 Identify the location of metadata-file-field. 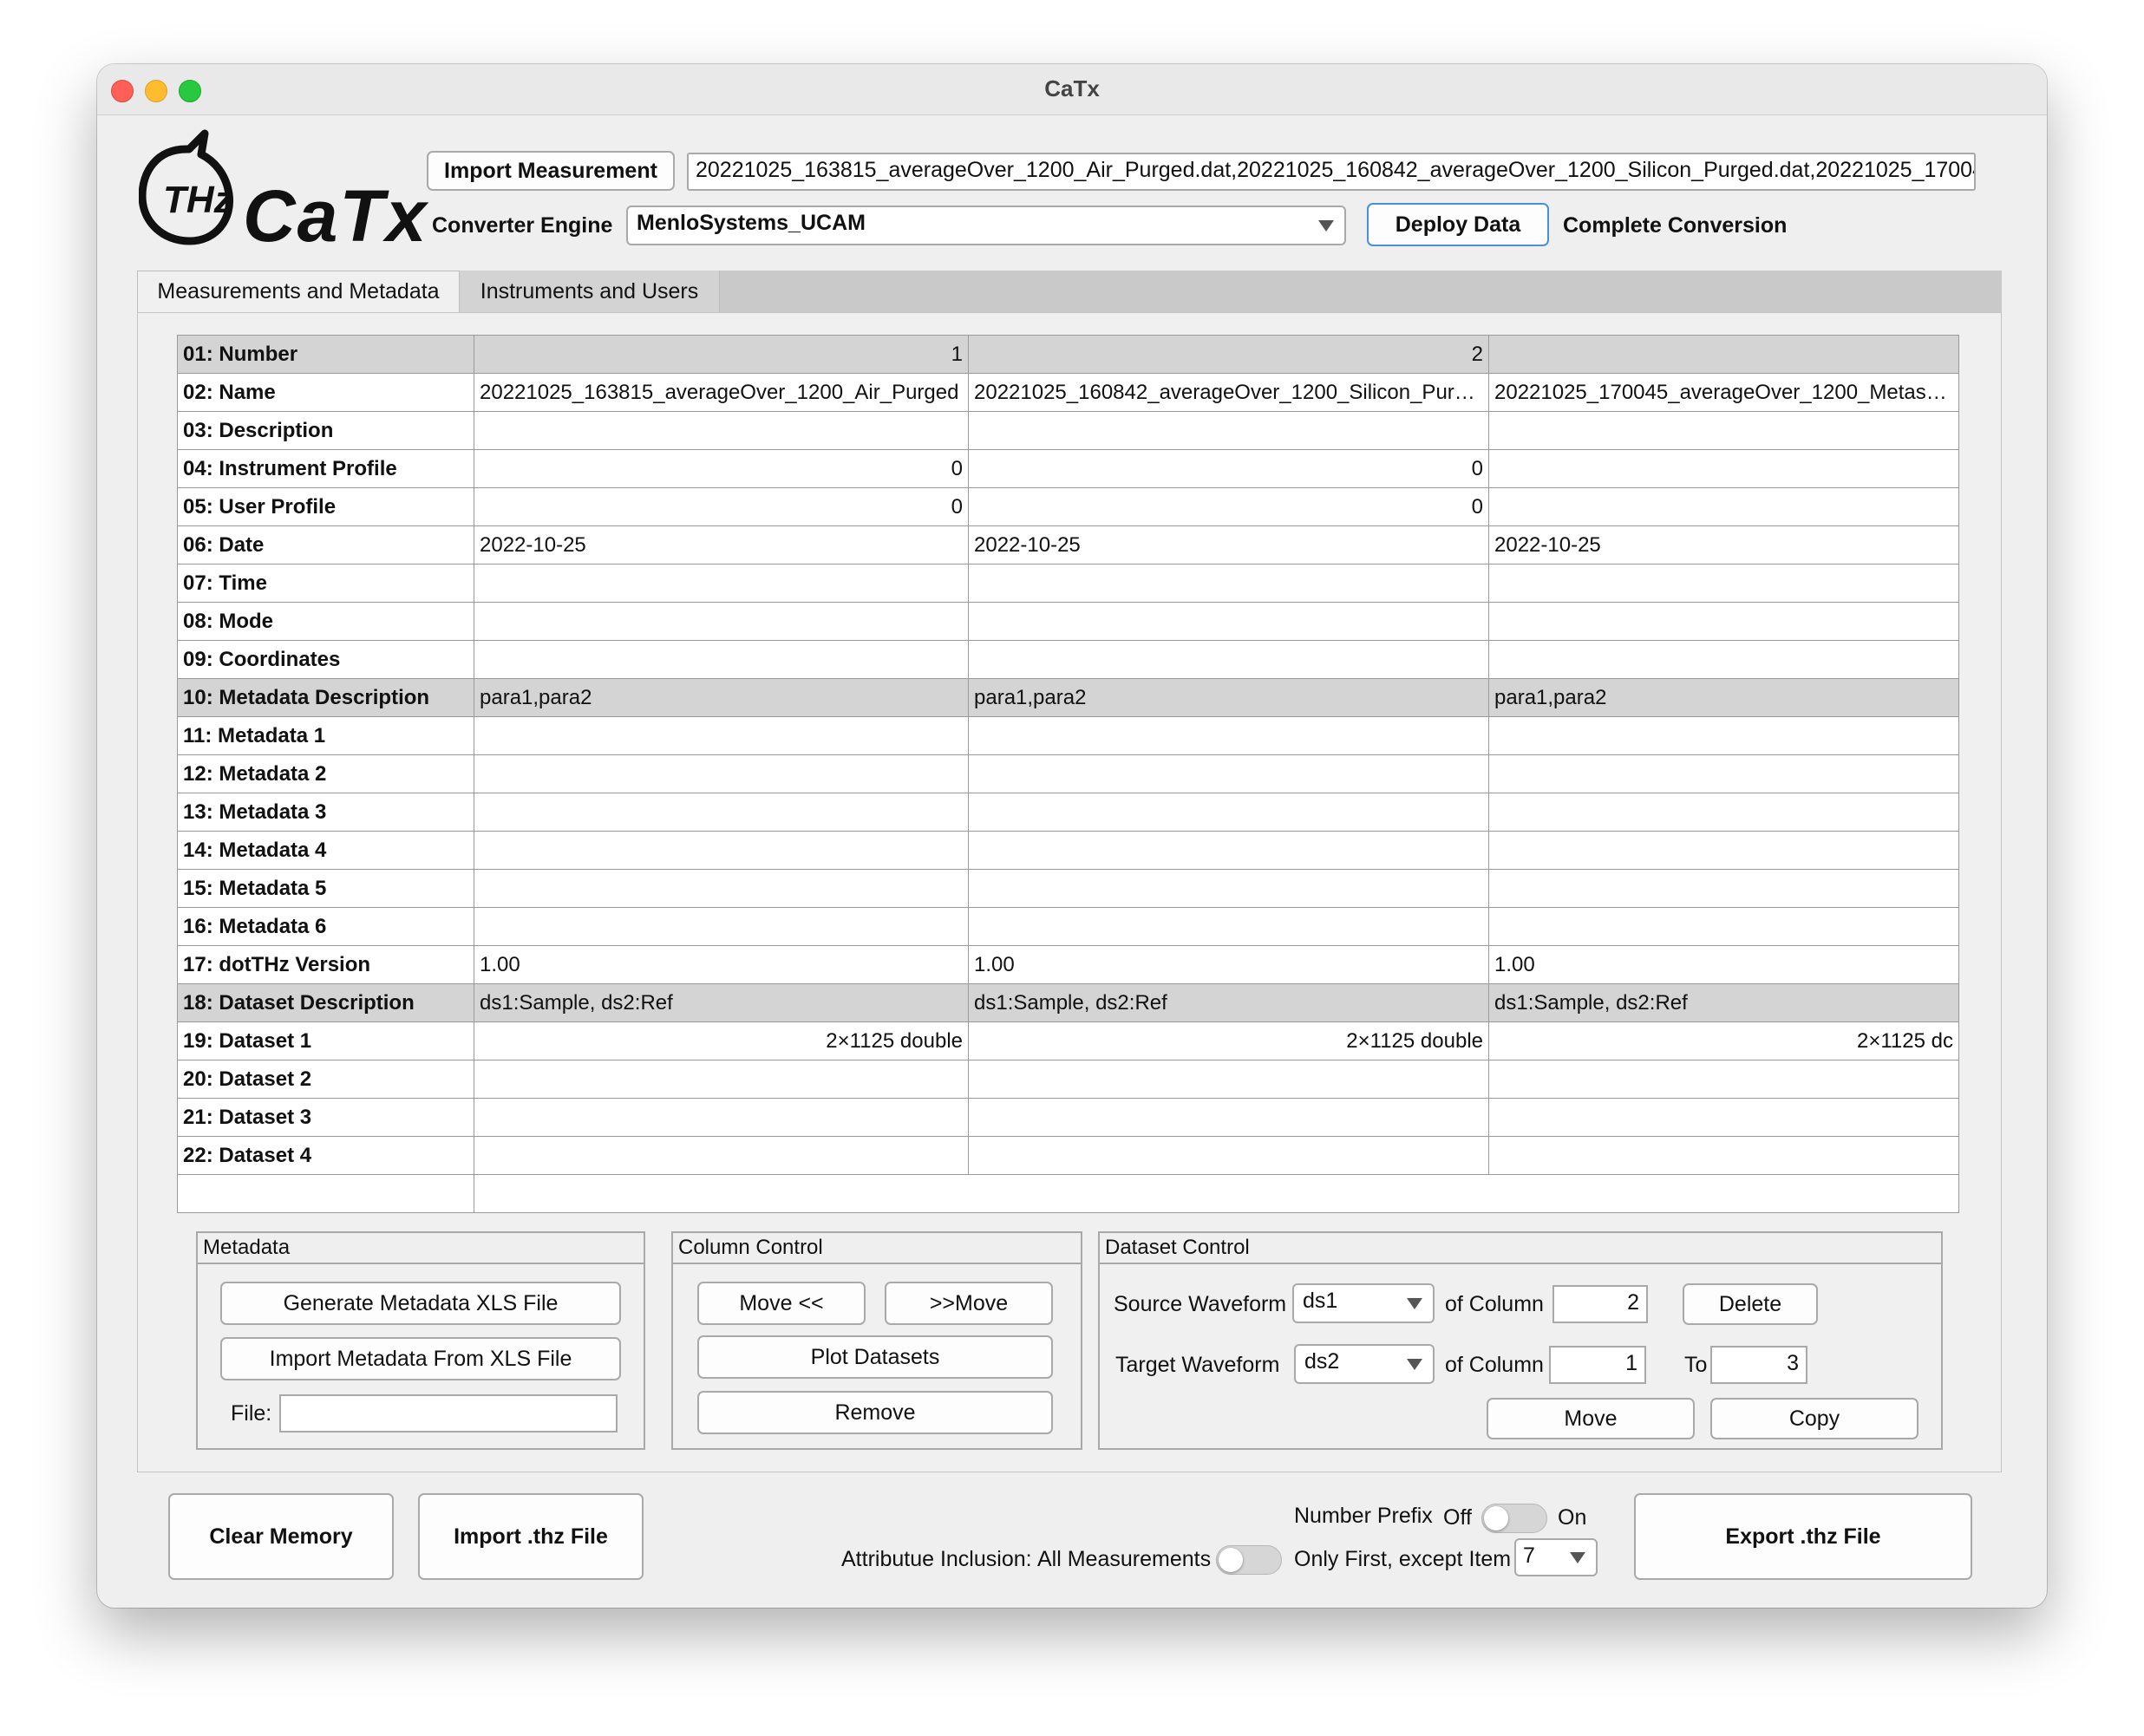
(449, 1413).